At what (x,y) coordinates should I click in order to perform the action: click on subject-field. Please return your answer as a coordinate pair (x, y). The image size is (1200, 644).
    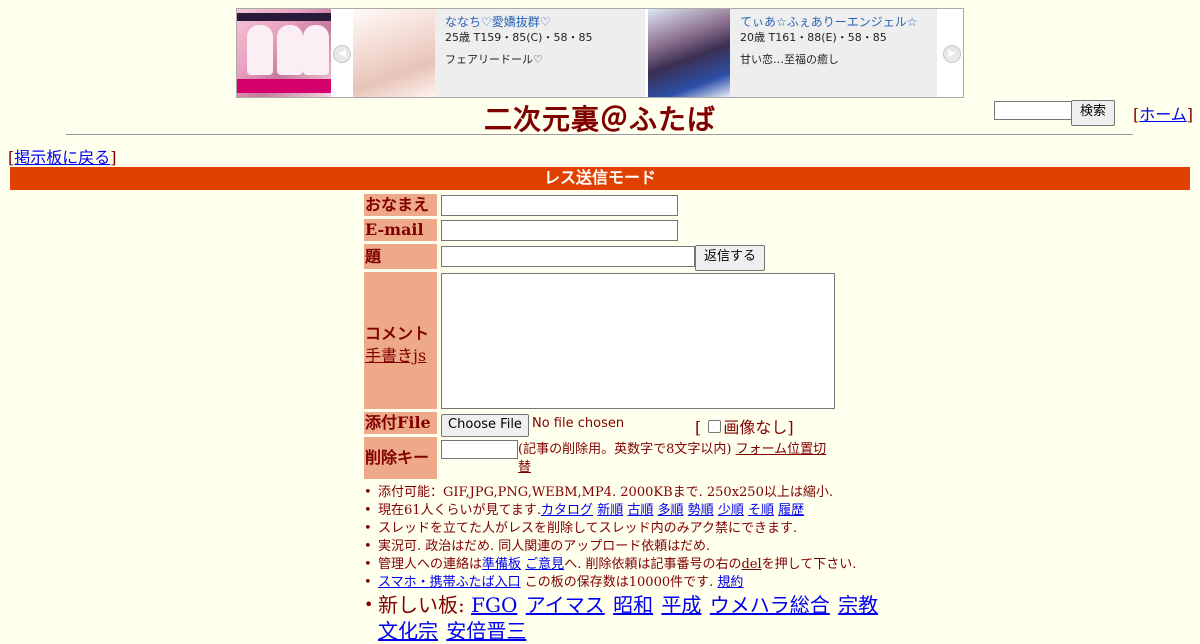
    Looking at the image, I should click on (568, 256).